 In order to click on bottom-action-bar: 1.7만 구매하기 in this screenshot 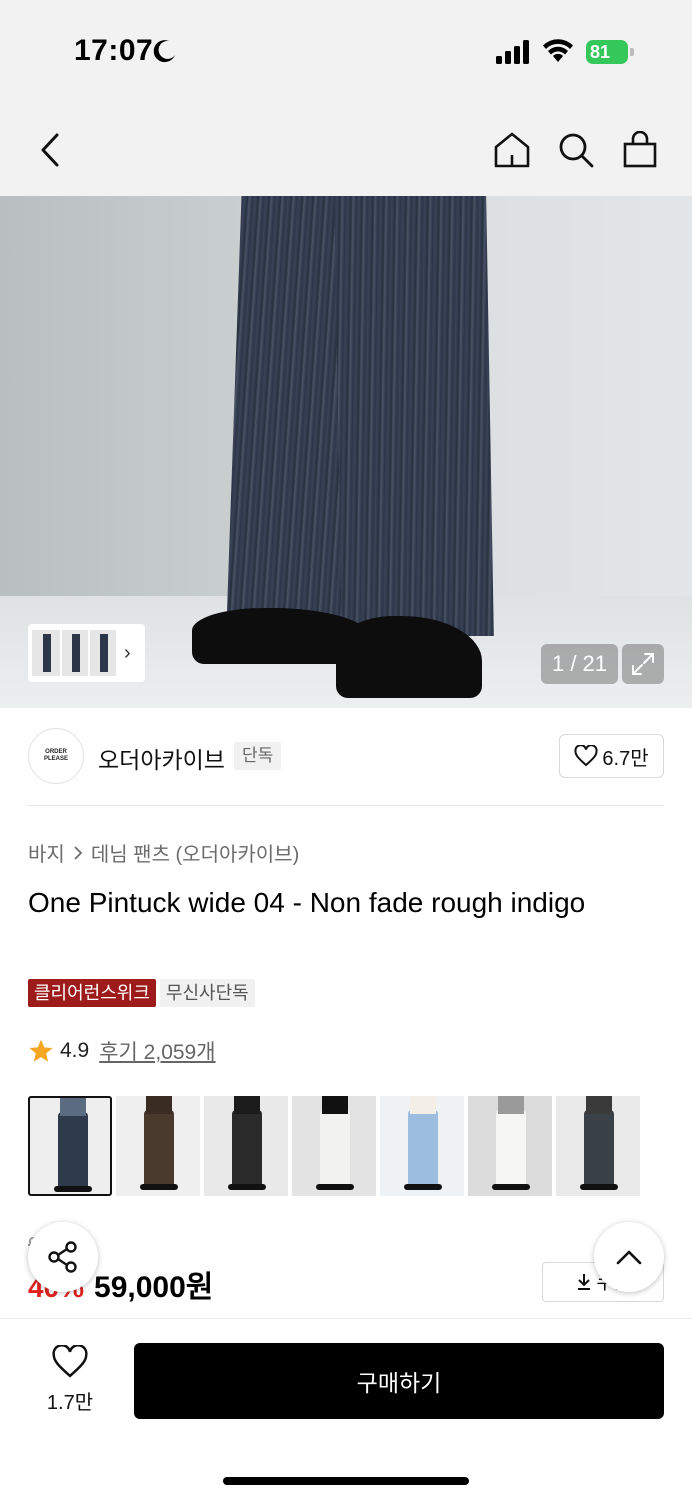, I will do `click(346, 1409)`.